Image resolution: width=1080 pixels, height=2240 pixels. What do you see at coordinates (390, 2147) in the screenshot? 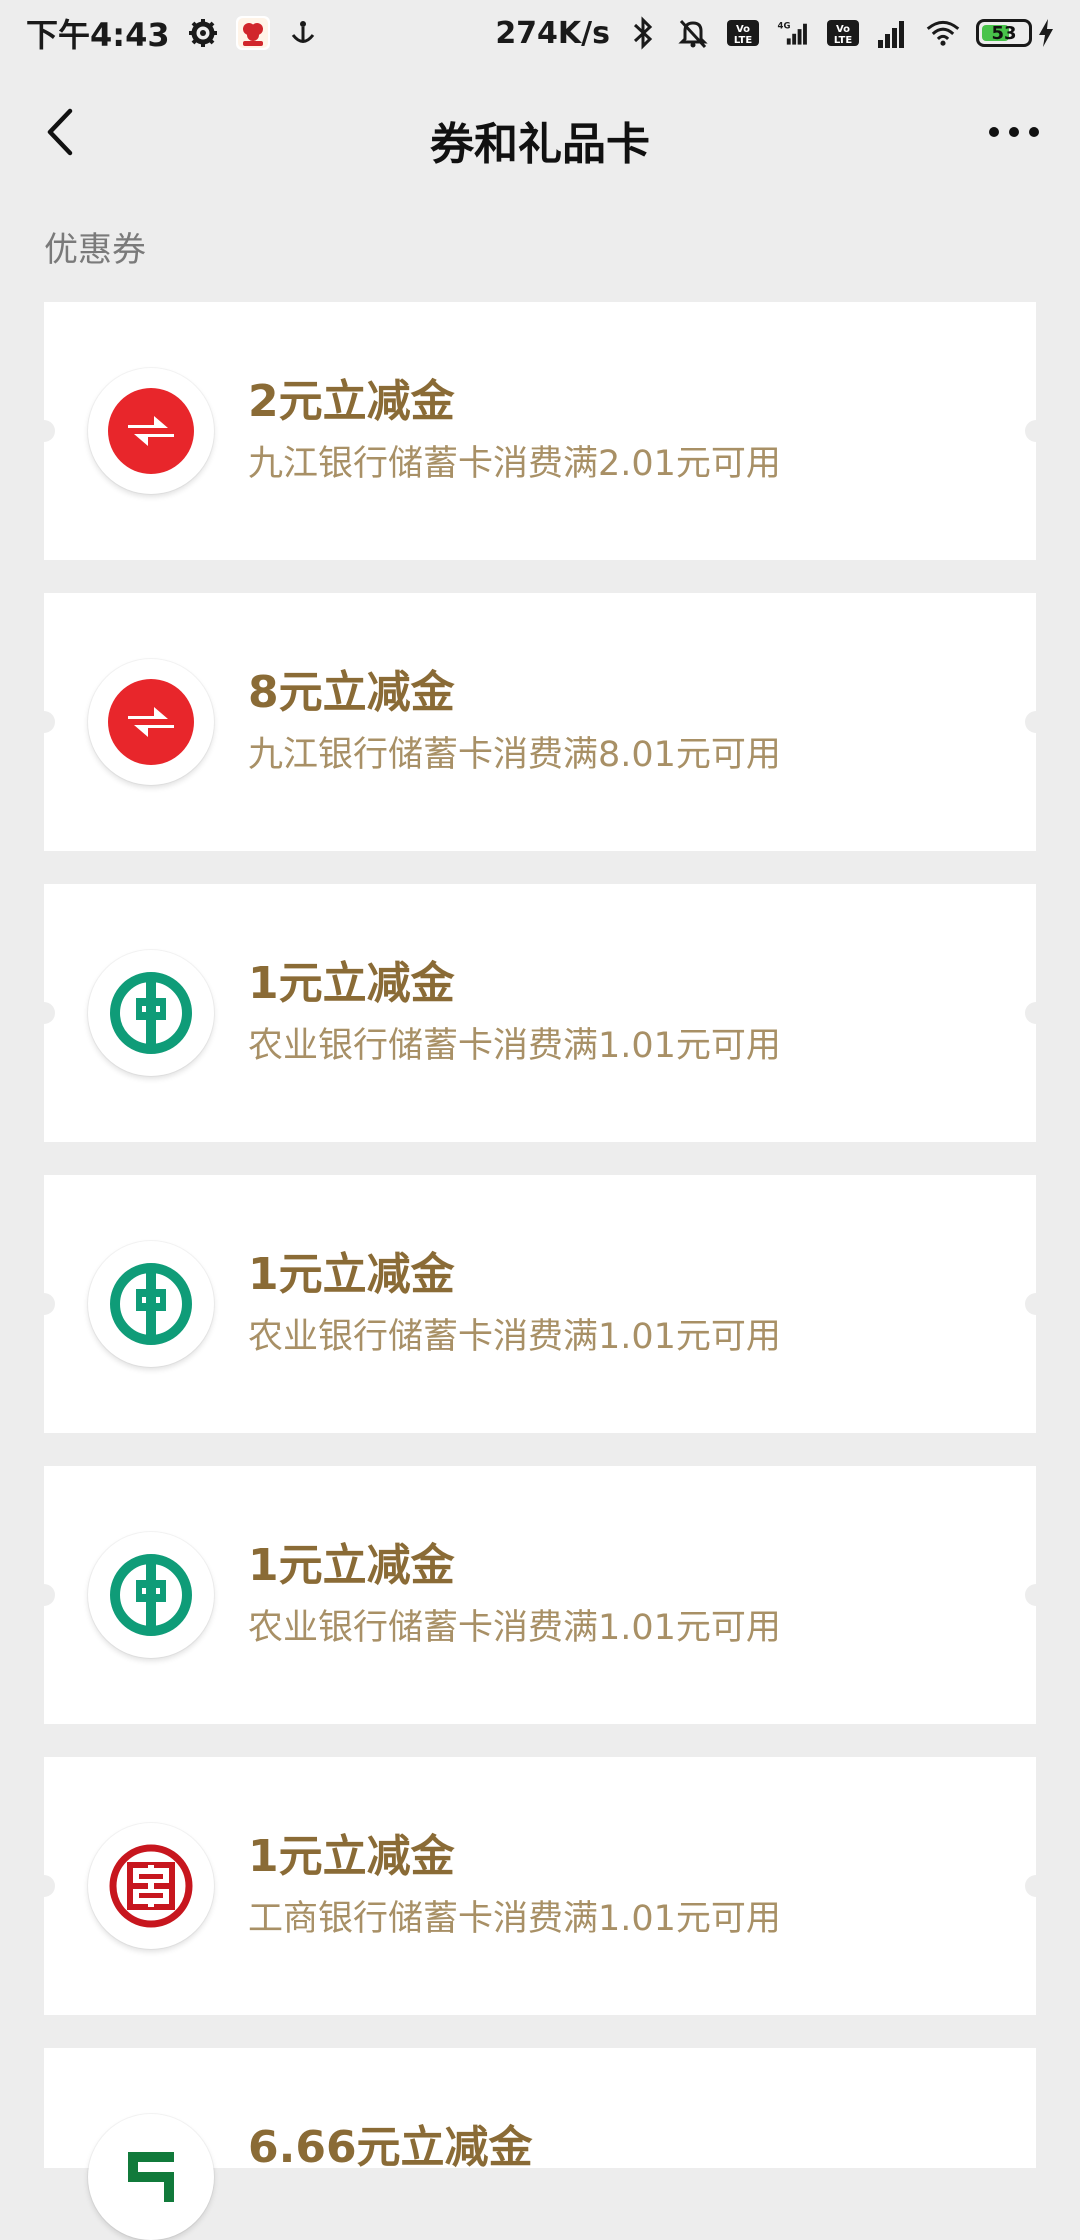
I see `coupon-title: 6.66元立减金` at bounding box center [390, 2147].